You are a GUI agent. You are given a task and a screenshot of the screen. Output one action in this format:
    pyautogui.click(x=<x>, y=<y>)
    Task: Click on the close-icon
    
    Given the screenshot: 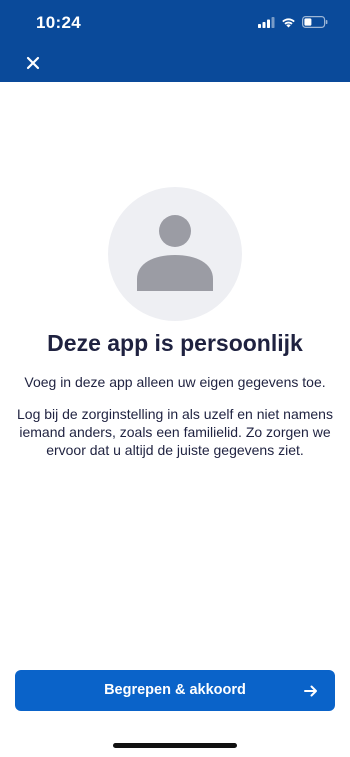 What is the action you would take?
    pyautogui.click(x=33, y=63)
    